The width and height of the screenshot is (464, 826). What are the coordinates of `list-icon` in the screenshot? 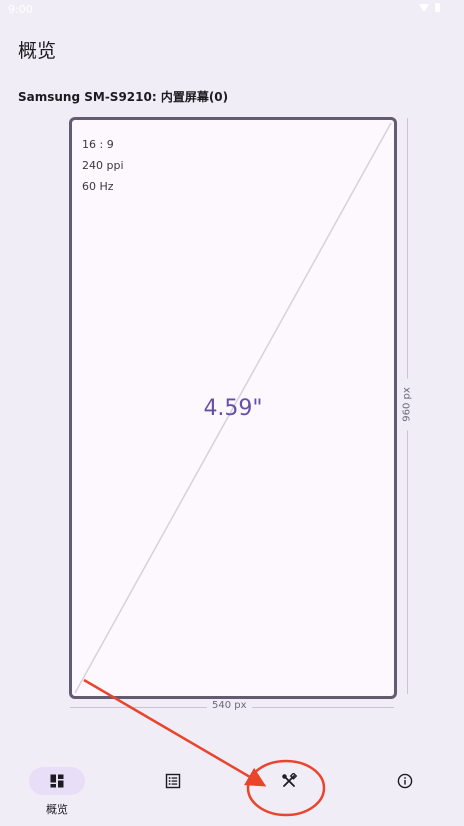 It's located at (173, 781).